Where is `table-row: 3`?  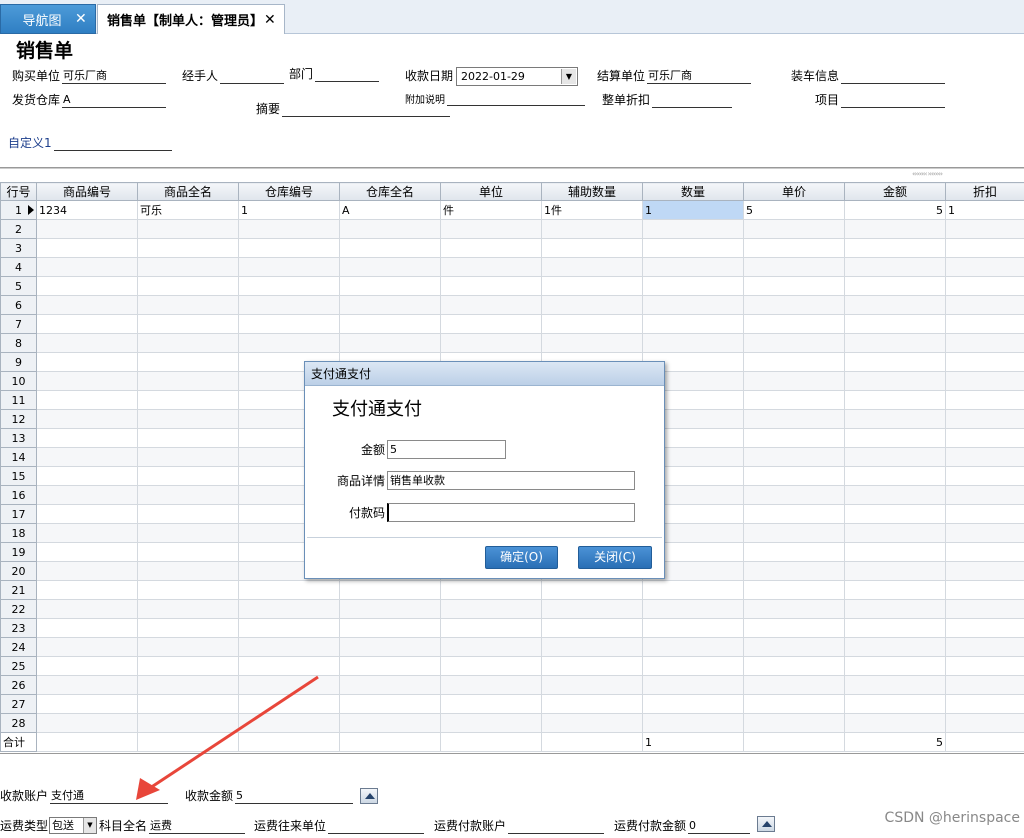
table-row: 3 is located at coordinates (512, 248).